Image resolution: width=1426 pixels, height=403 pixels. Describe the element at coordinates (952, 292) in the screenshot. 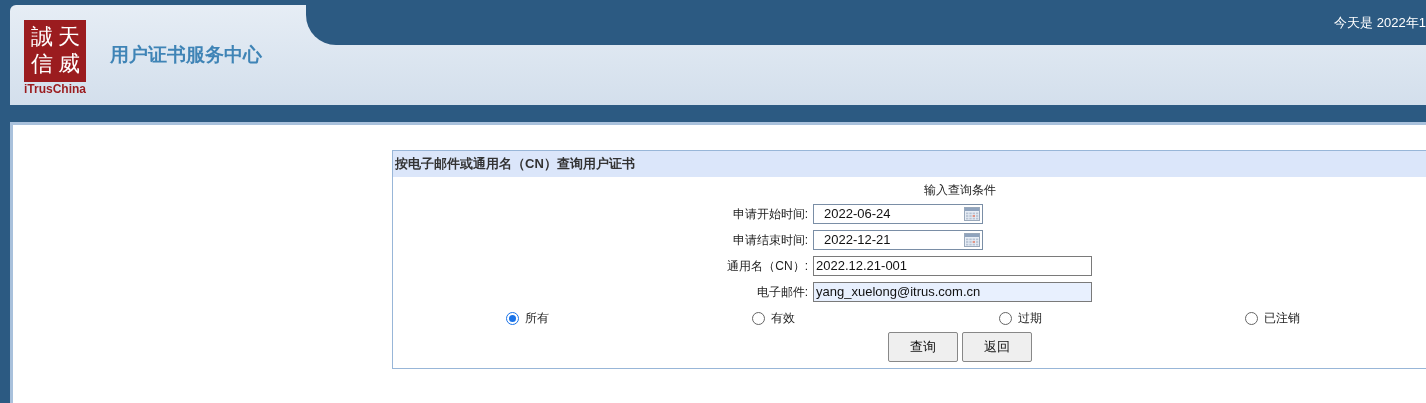

I see `text-field: yang_xuelong@itrus.com.cn` at that location.